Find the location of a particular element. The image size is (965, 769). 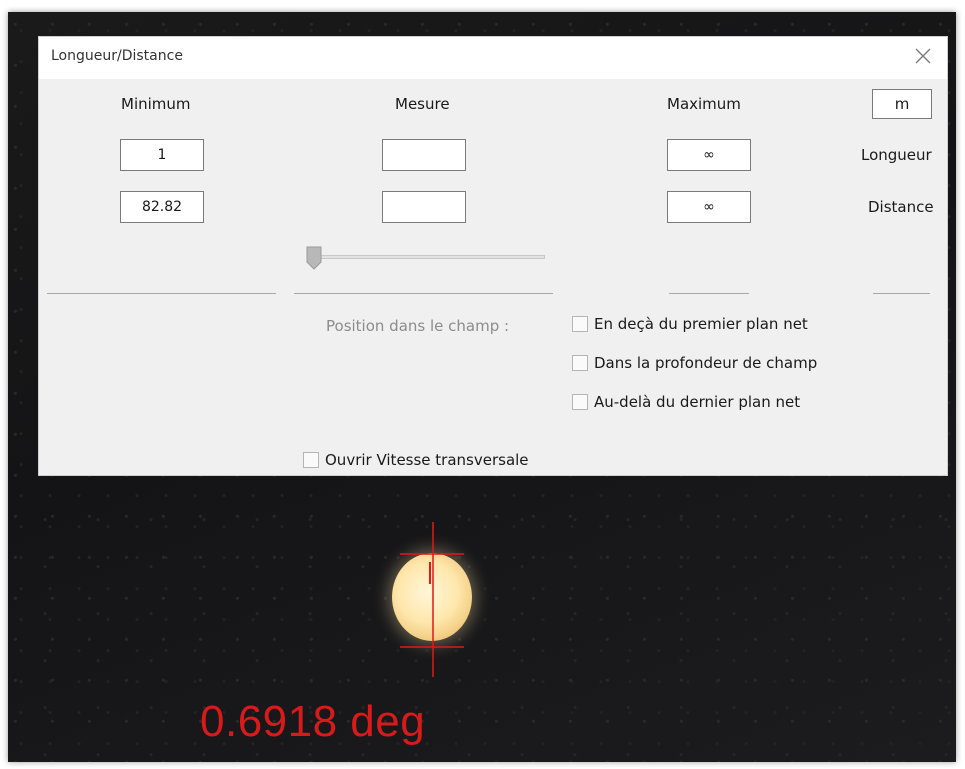

header-maximum: Maximum is located at coordinates (704, 104).